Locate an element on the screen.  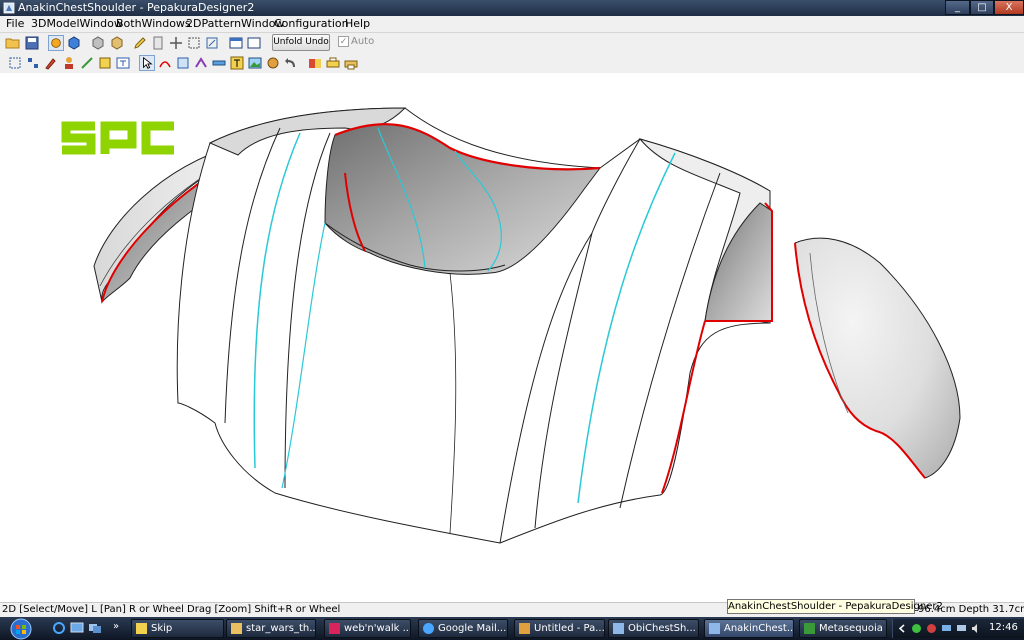
auto-label: Auto is located at coordinates (363, 41).